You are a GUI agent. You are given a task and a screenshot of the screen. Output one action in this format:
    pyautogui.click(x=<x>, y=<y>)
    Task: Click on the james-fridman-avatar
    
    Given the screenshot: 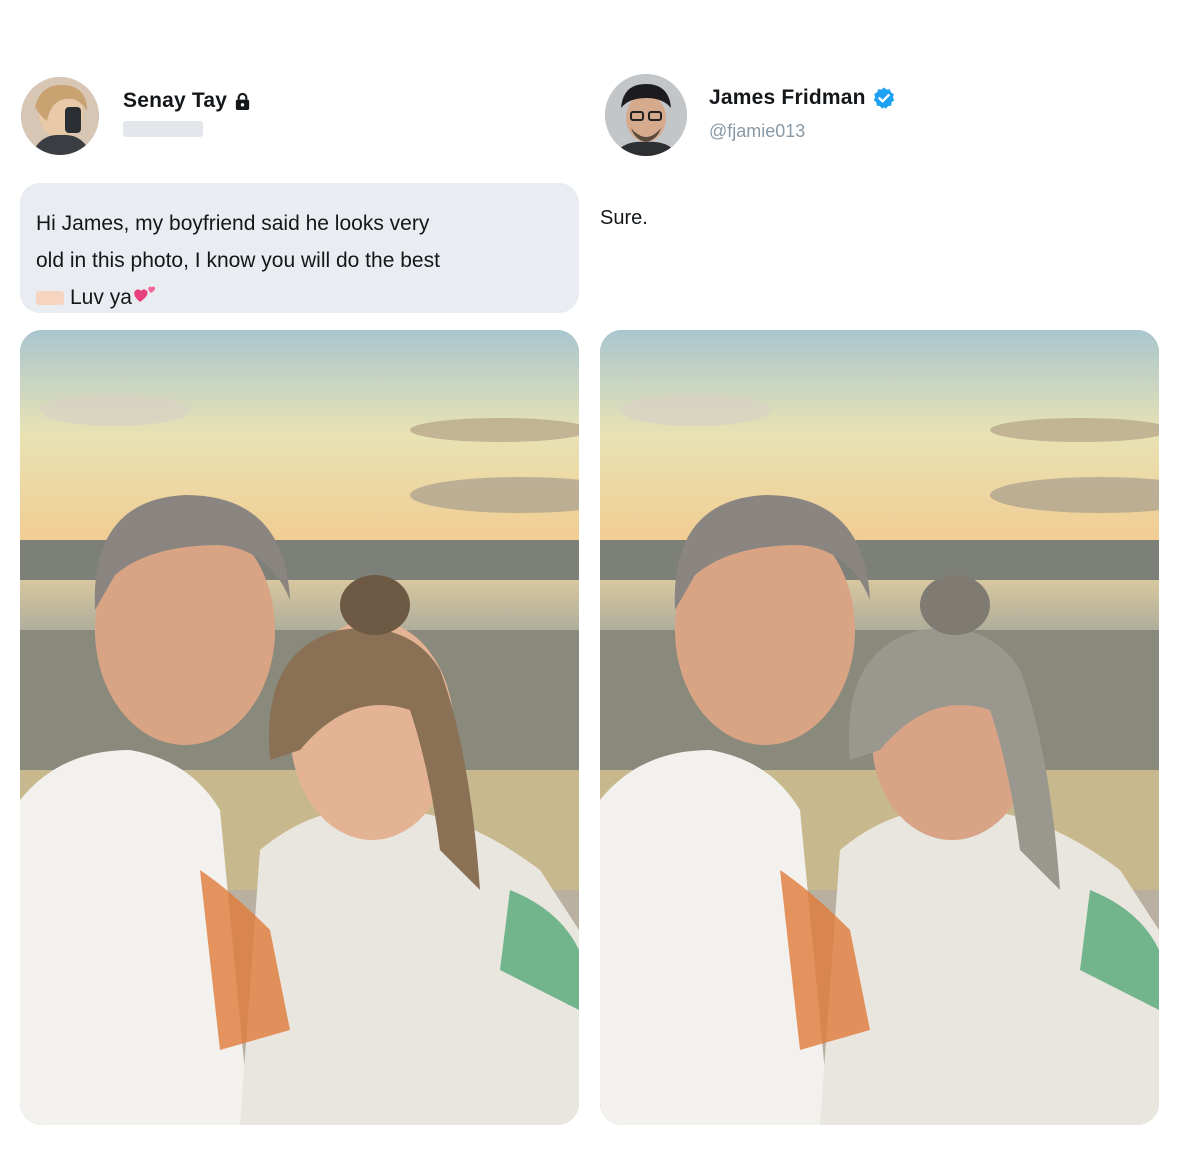 What is the action you would take?
    pyautogui.click(x=646, y=115)
    